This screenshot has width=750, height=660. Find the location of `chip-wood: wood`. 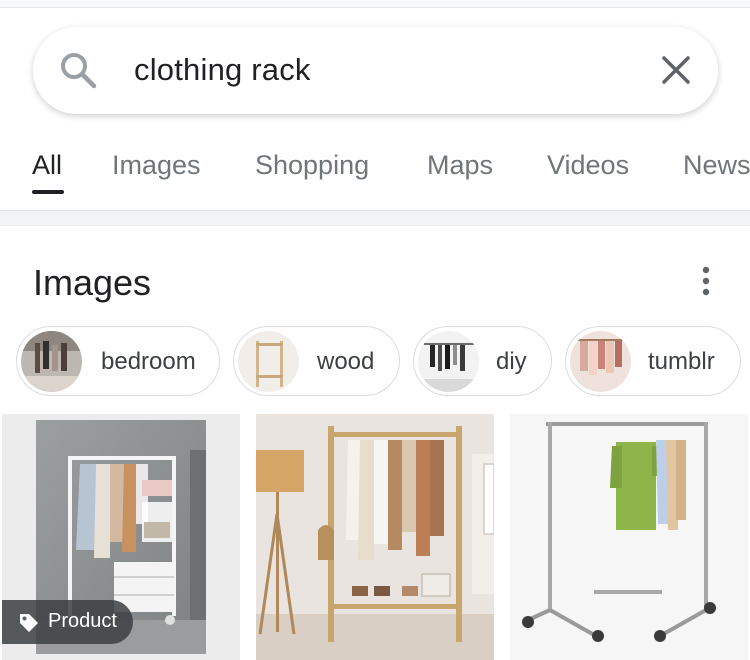

chip-wood: wood is located at coordinates (316, 361).